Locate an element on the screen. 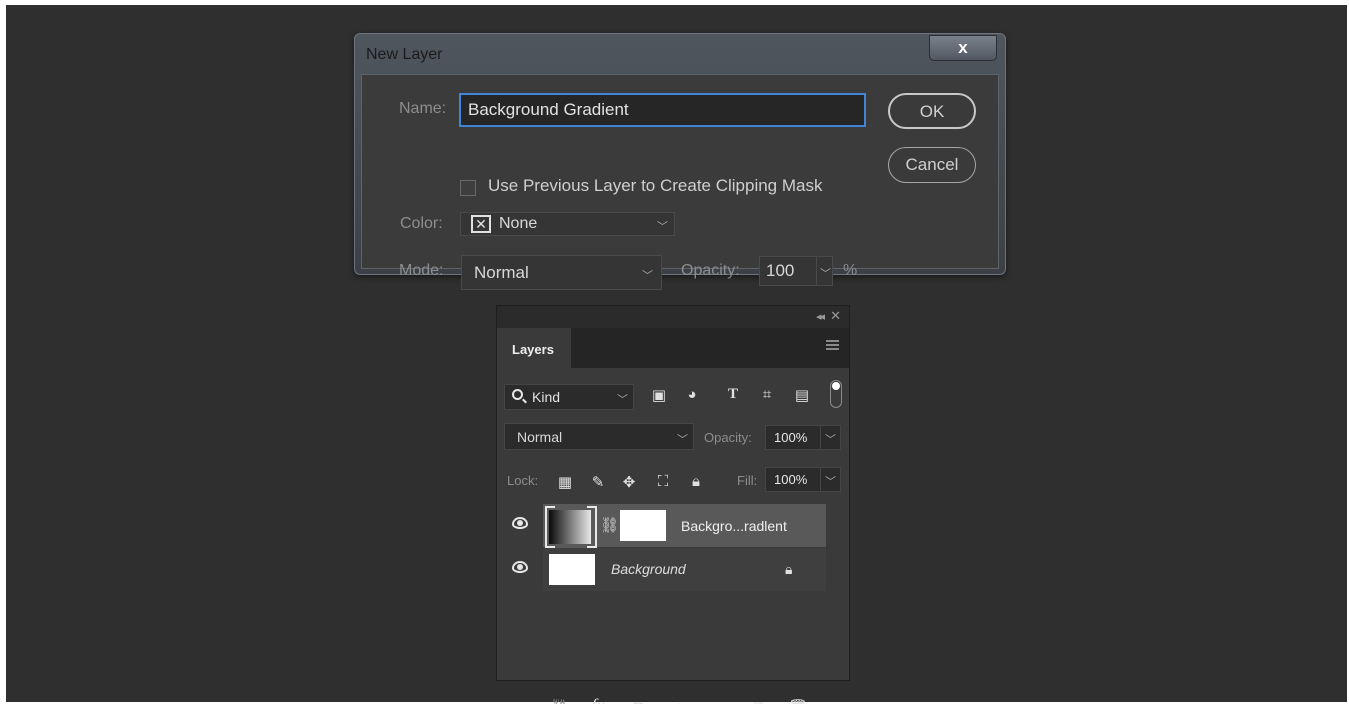 The image size is (1349, 704). opacity-dropdown-button: ﹀ is located at coordinates (824, 271).